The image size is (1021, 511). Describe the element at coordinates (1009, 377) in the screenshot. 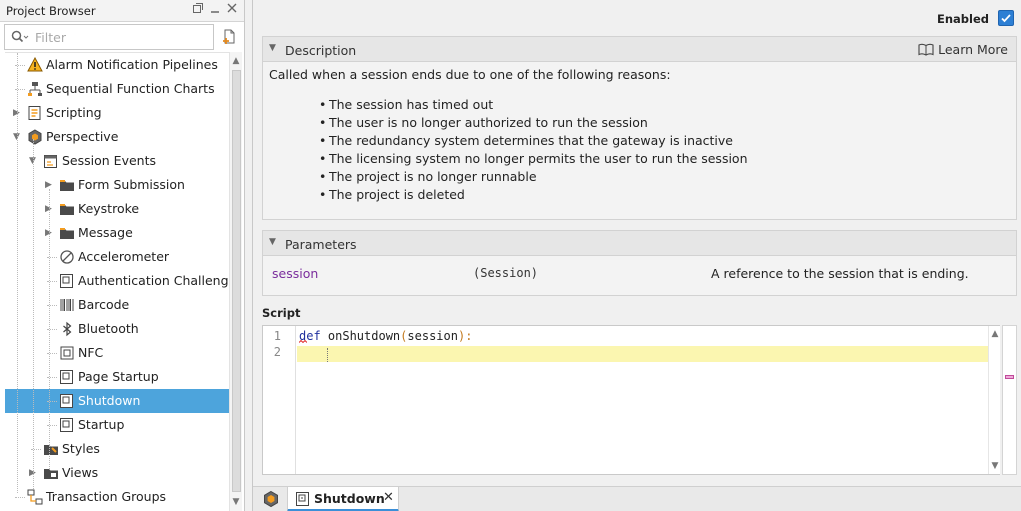

I see `error-marker` at that location.